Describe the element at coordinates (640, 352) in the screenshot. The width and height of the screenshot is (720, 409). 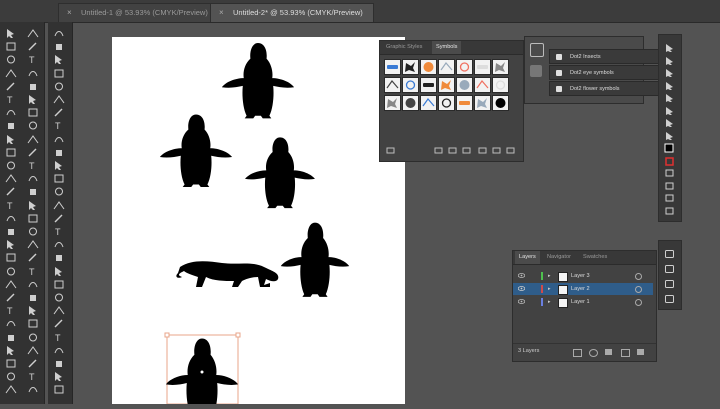
I see `delete-layer-icon` at that location.